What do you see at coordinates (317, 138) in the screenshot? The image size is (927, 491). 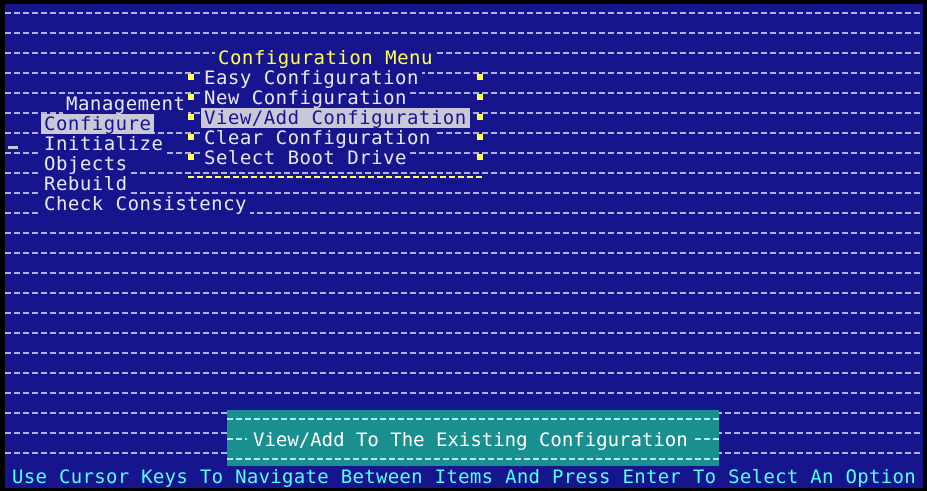 I see `config-menu-clear-configuration: Clear Configuration` at bounding box center [317, 138].